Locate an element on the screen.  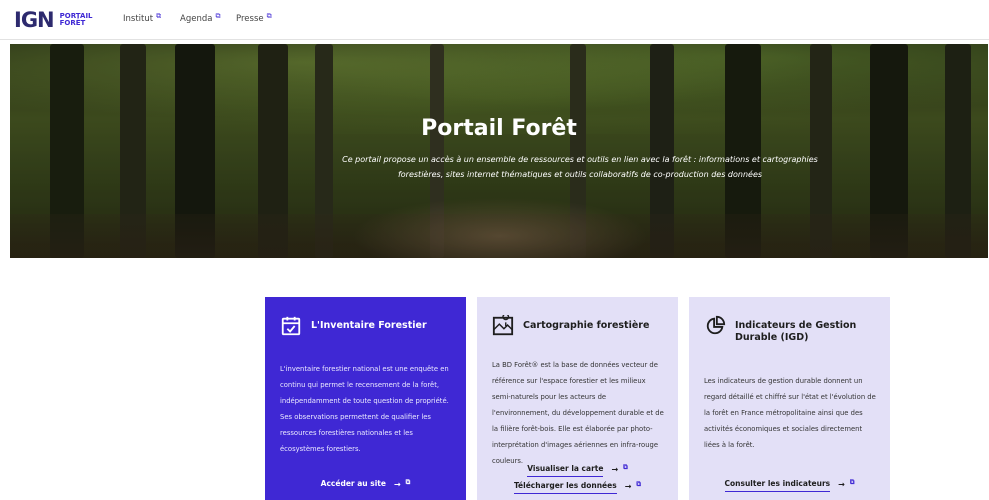
link-consulter-les-indicateurs: Consulter les indicateurs → ⧉ is located at coordinates (789, 484).